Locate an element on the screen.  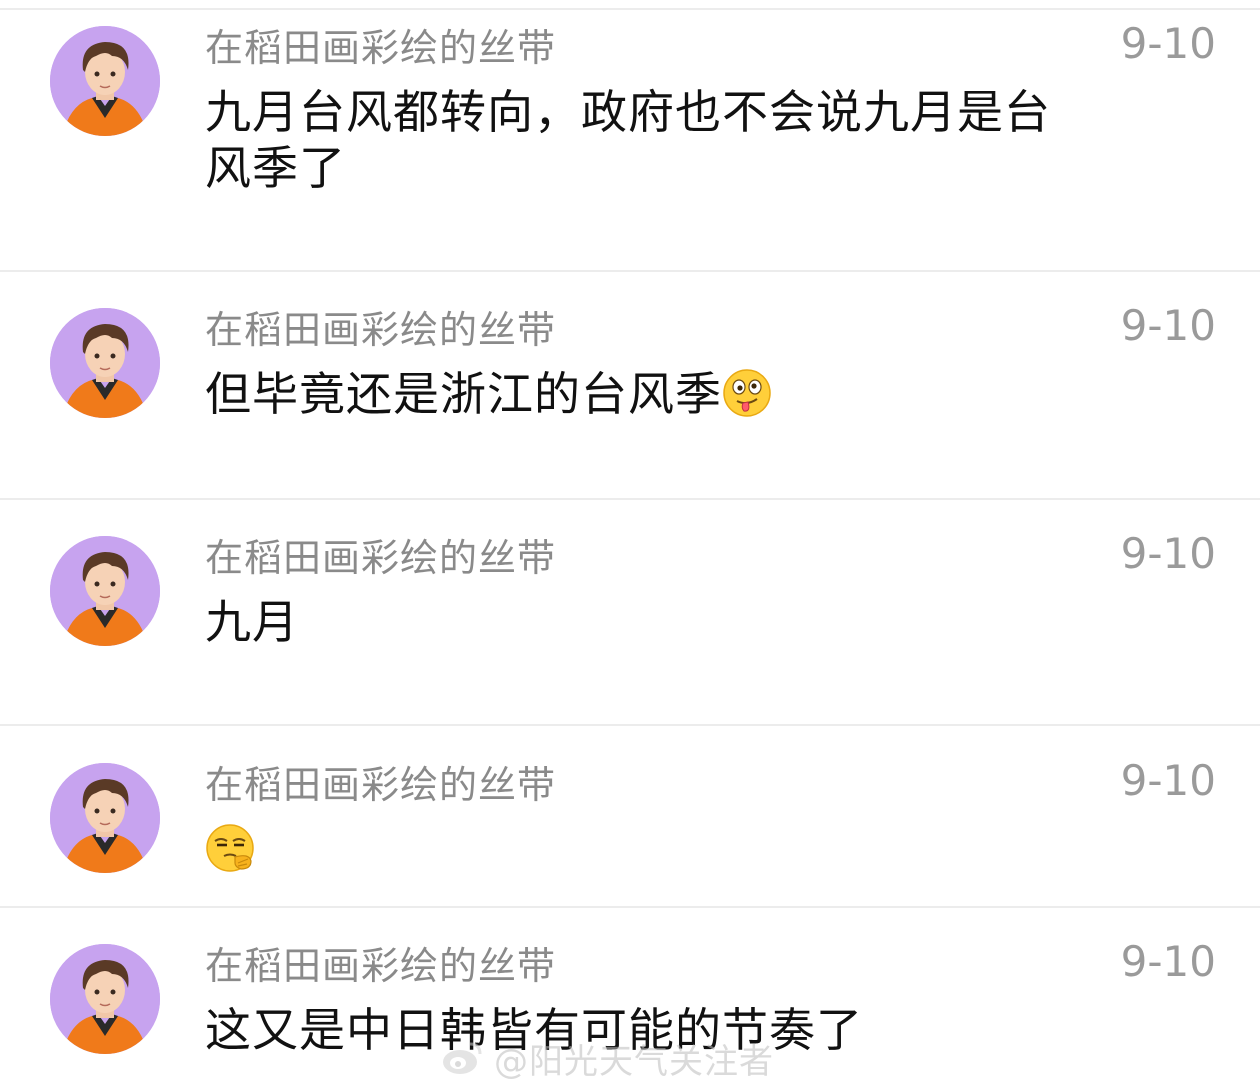
comment-text is located at coordinates (635, 849).